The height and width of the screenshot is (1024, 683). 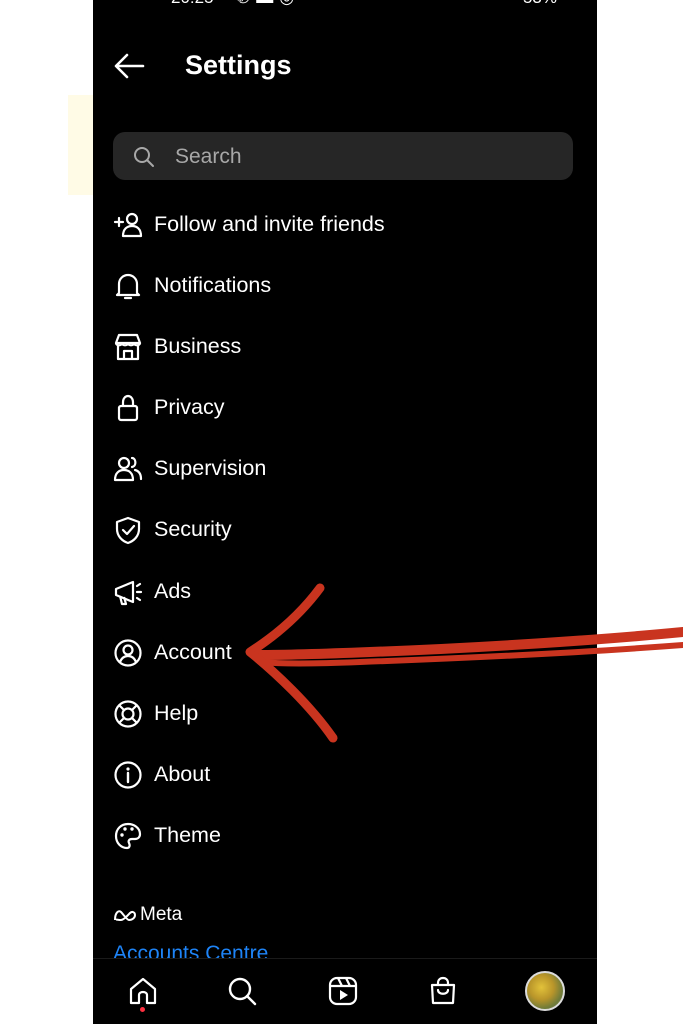 I want to click on shop-bag-icon, so click(x=443, y=990).